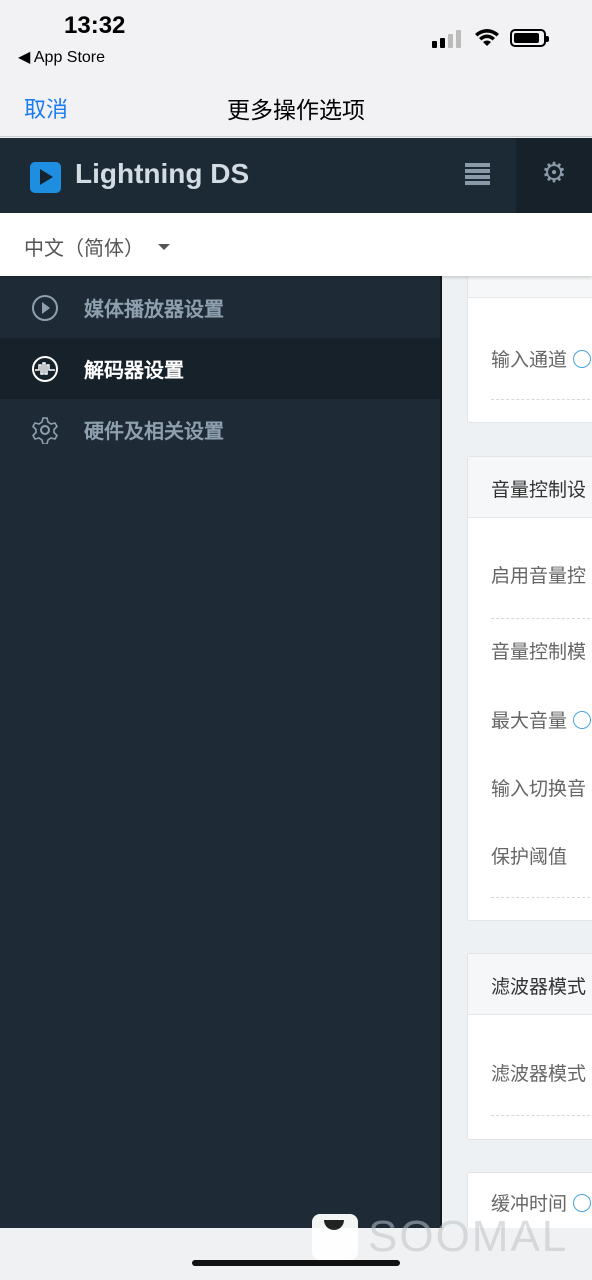  What do you see at coordinates (335, 1237) in the screenshot?
I see `watermark-logo` at bounding box center [335, 1237].